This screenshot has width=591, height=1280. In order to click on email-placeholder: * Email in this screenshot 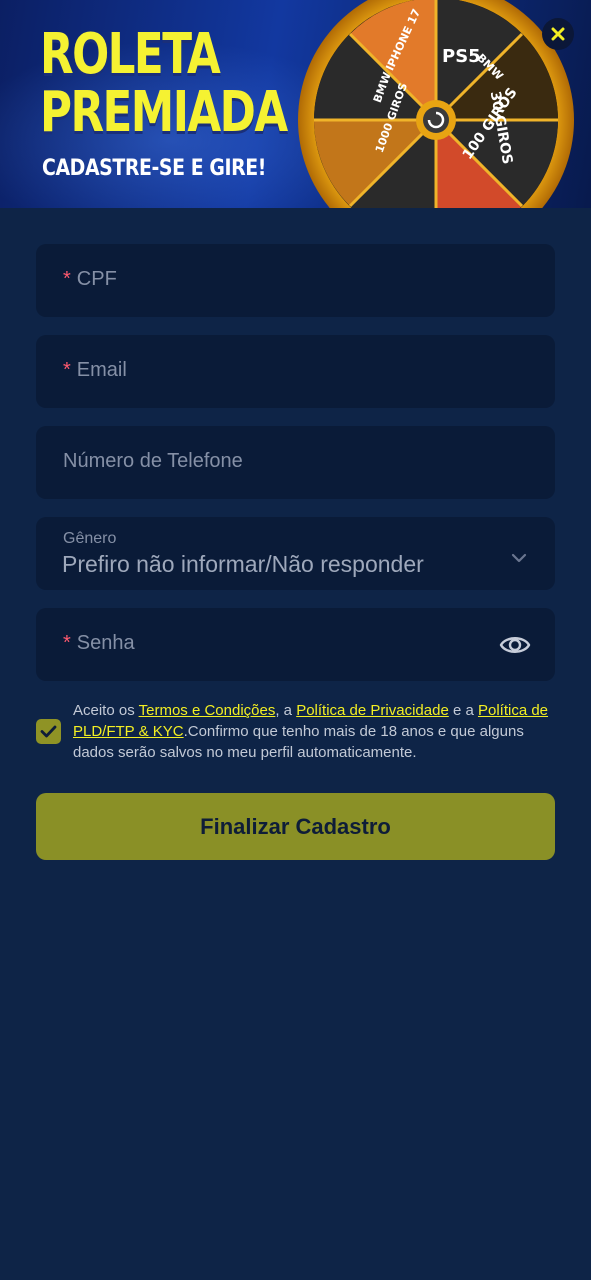, I will do `click(95, 370)`.